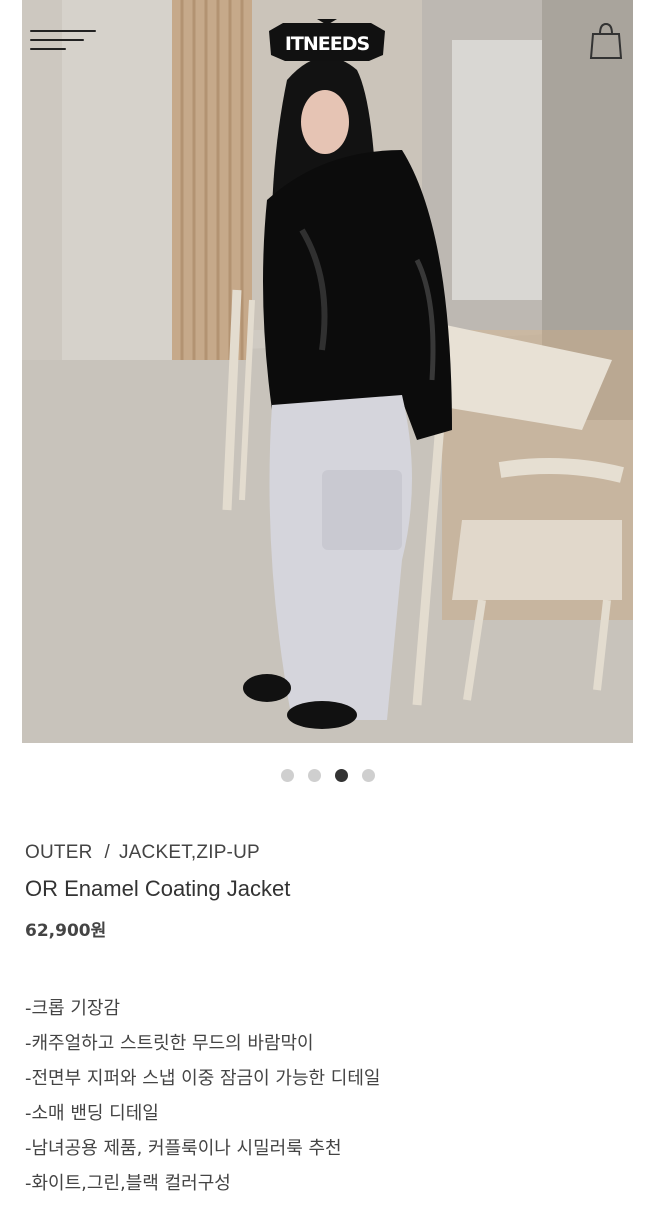 The height and width of the screenshot is (1205, 655). Describe the element at coordinates (327, 775) in the screenshot. I see `carousel-indicator` at that location.